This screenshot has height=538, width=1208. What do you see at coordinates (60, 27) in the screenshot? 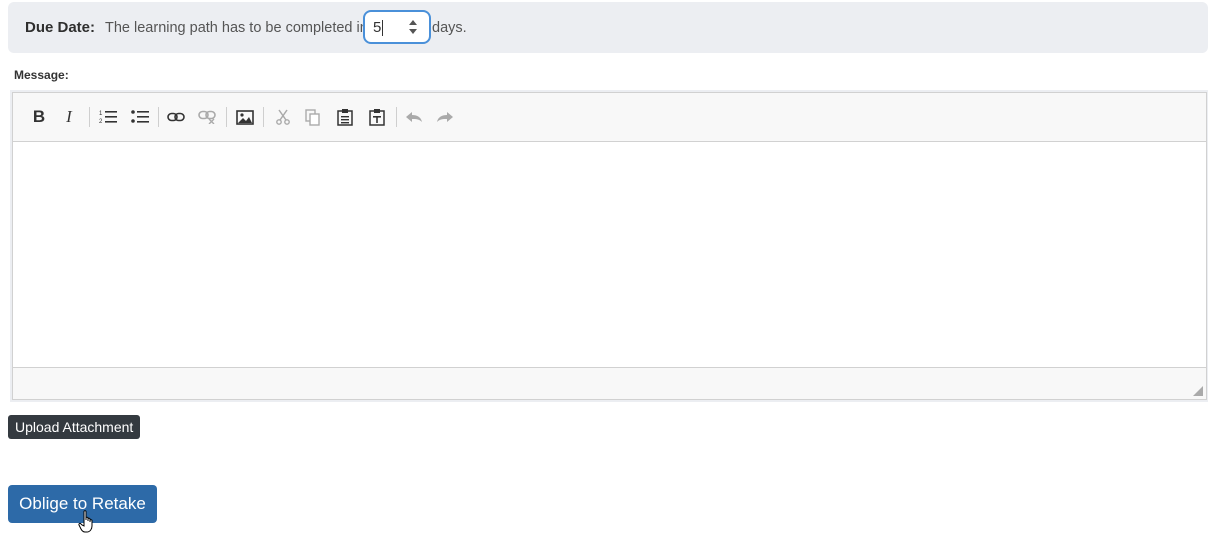
I see `due-date-label: Due Date:` at bounding box center [60, 27].